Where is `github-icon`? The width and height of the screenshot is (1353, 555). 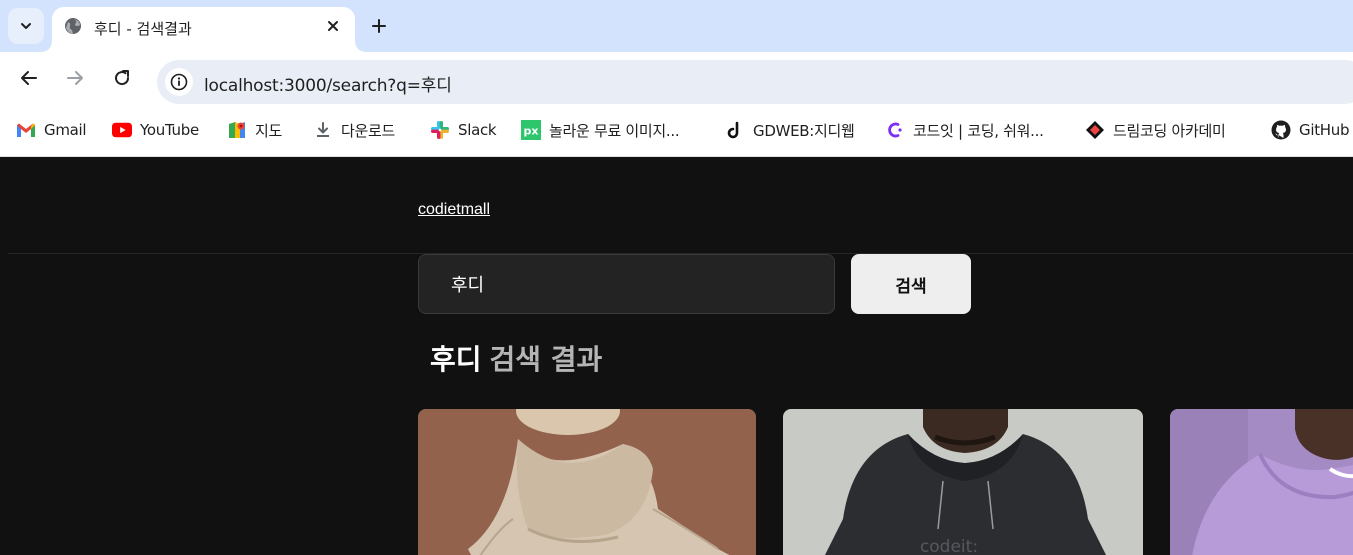
github-icon is located at coordinates (1281, 130).